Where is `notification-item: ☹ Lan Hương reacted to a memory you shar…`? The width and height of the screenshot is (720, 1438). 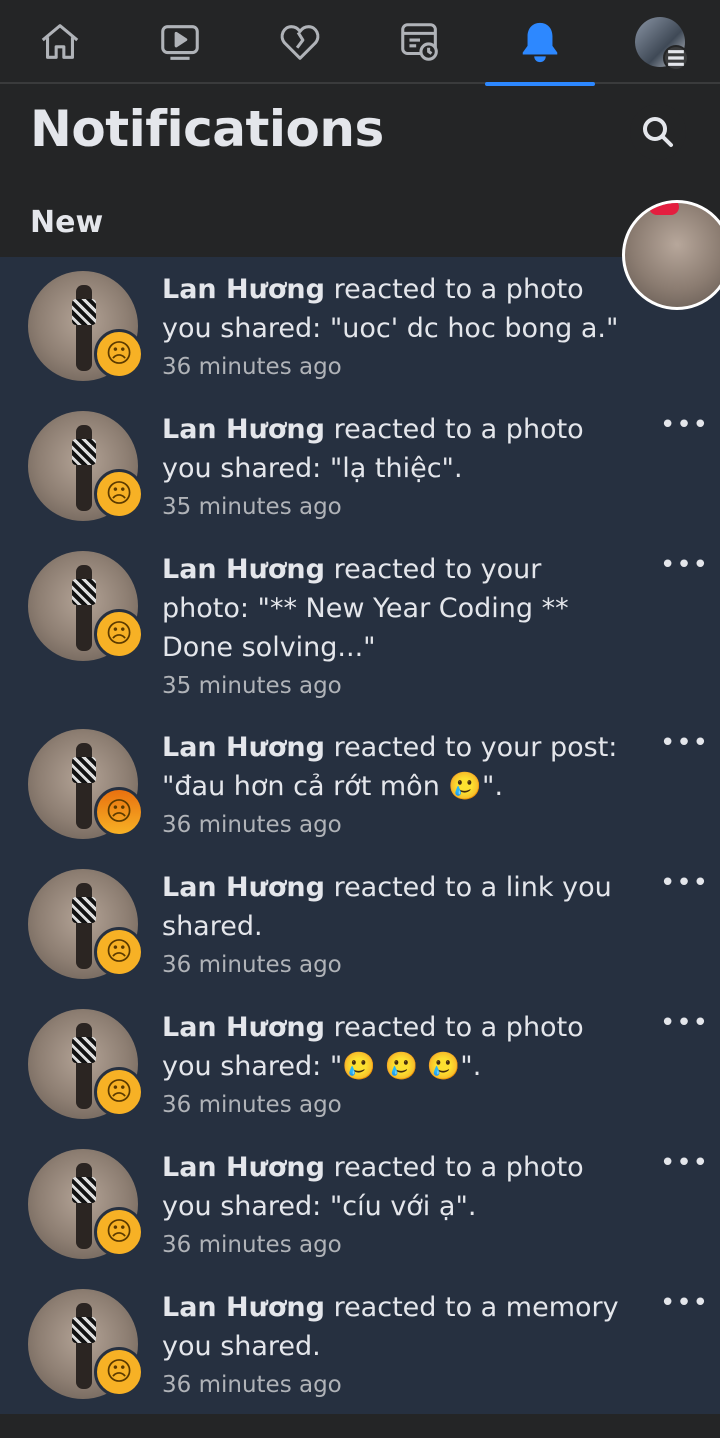 notification-item: ☹ Lan Hương reacted to a memory you shar… is located at coordinates (360, 1345).